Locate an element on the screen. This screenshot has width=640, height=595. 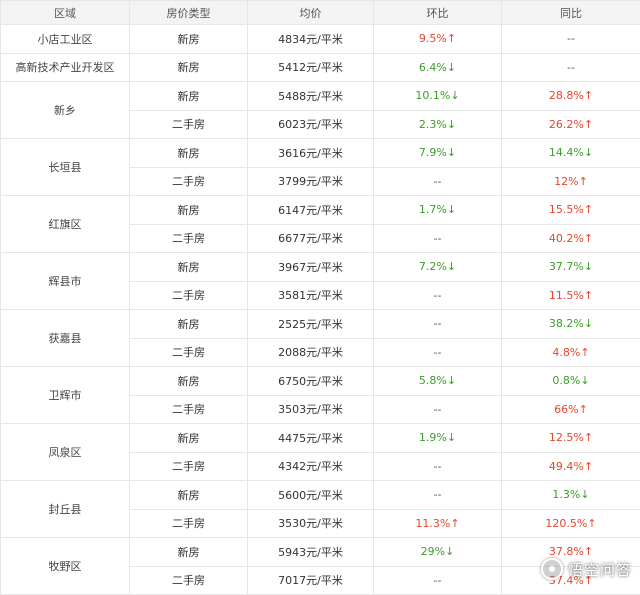
month-on-month-cell: 1.7%↓ is located at coordinates (438, 210).